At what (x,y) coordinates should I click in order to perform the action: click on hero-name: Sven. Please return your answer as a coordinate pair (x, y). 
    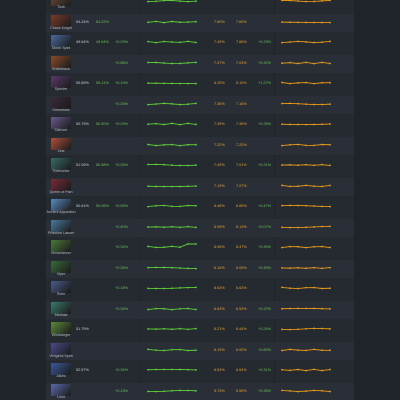
    Looking at the image, I should click on (61, 294).